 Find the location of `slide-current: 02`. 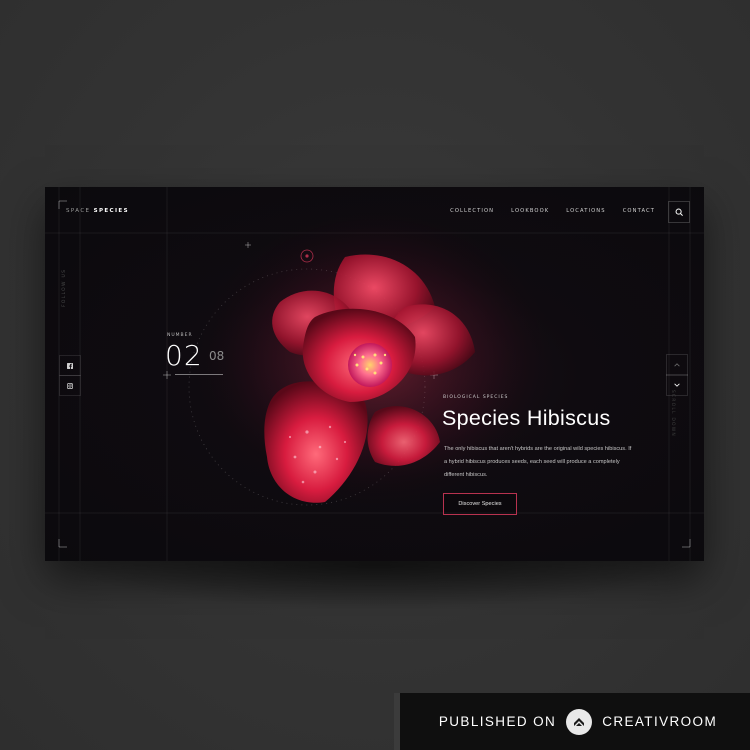

slide-current: 02 is located at coordinates (184, 355).